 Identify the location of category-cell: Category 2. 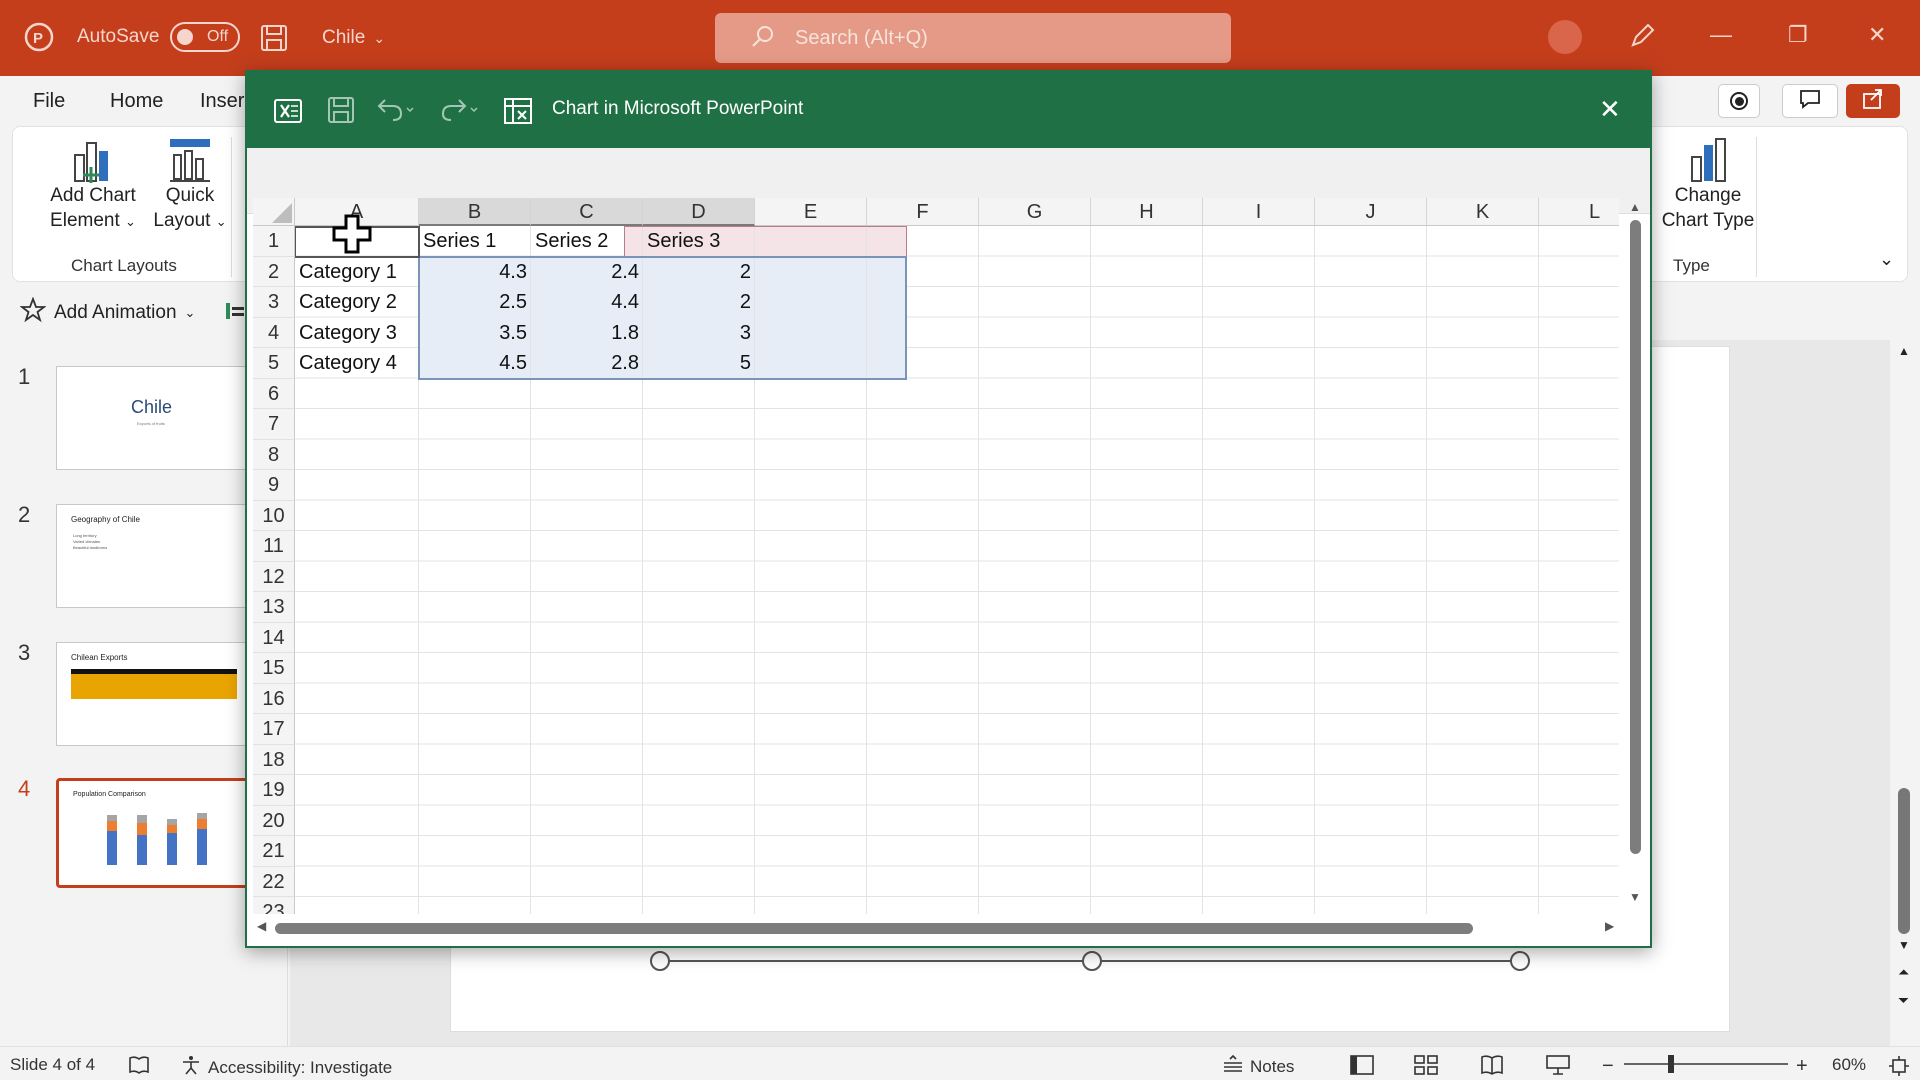
(357, 302).